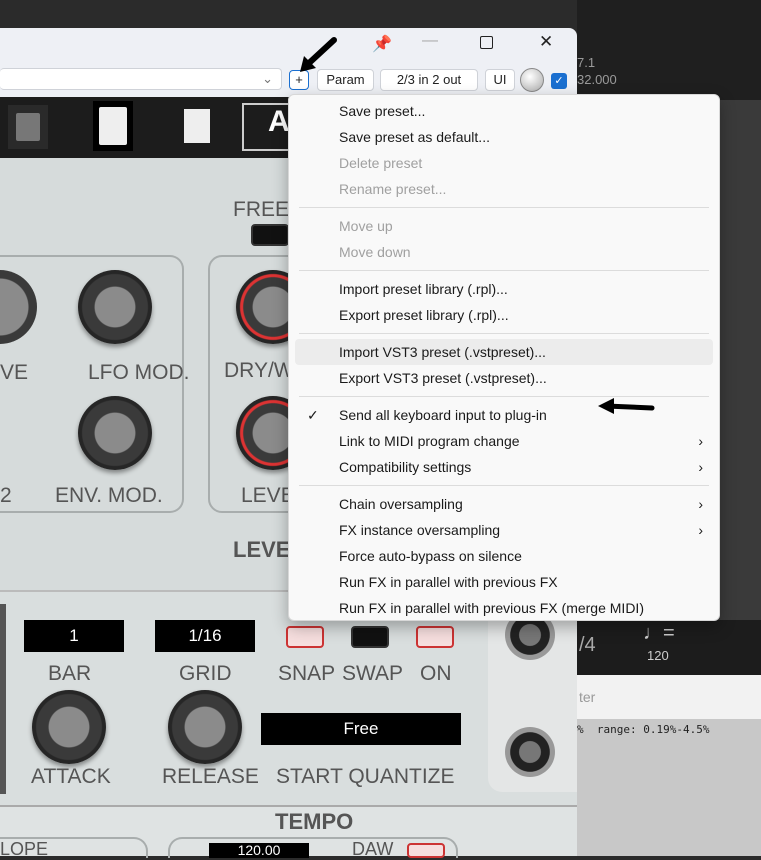 Image resolution: width=761 pixels, height=860 pixels. I want to click on snap-label: SNAP, so click(307, 673).